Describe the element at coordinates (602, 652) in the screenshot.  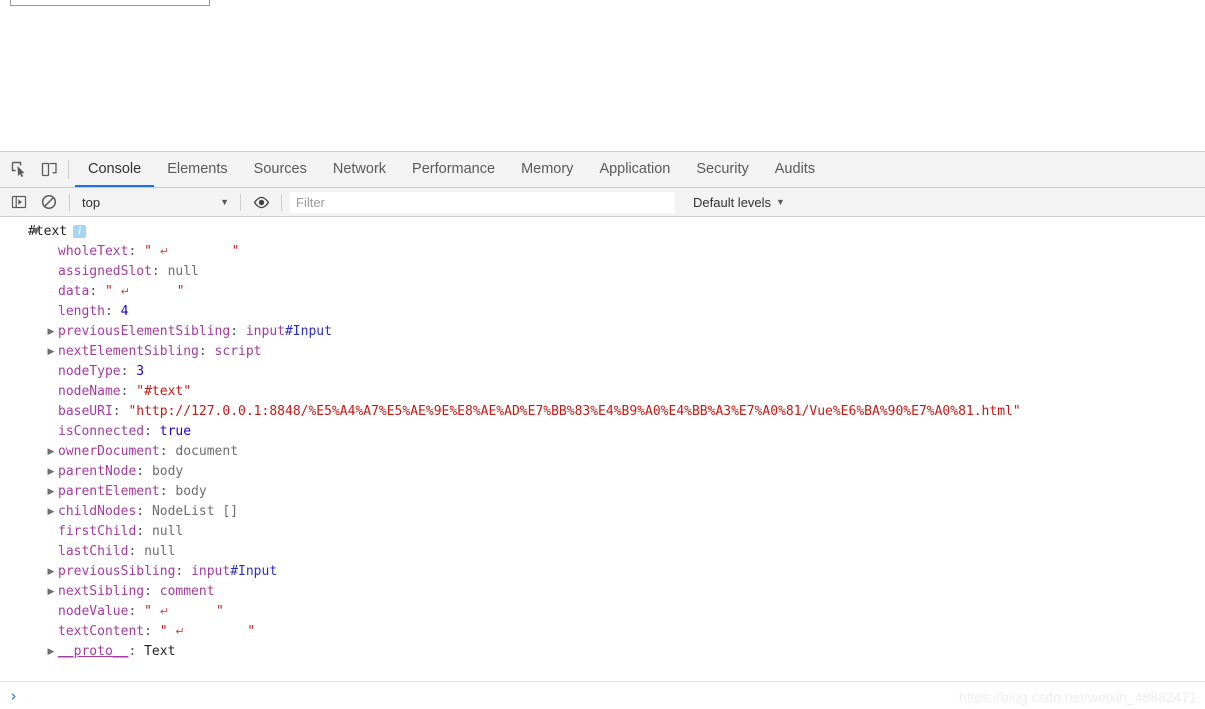
I see `console-property-row: ▶ __proto__: Text` at that location.